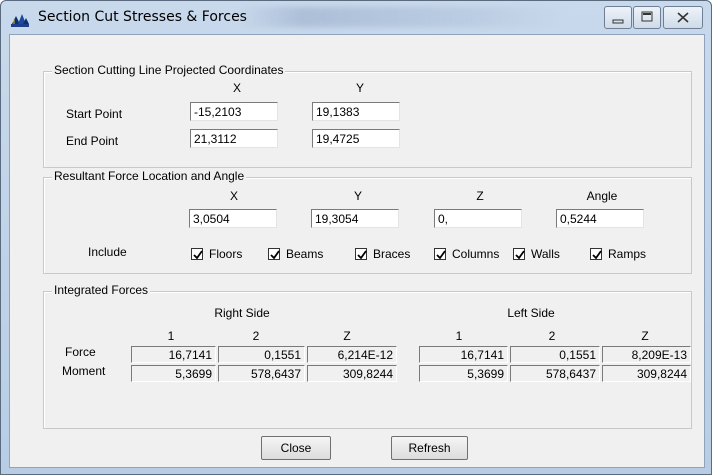  I want to click on maximize-icon, so click(647, 16).